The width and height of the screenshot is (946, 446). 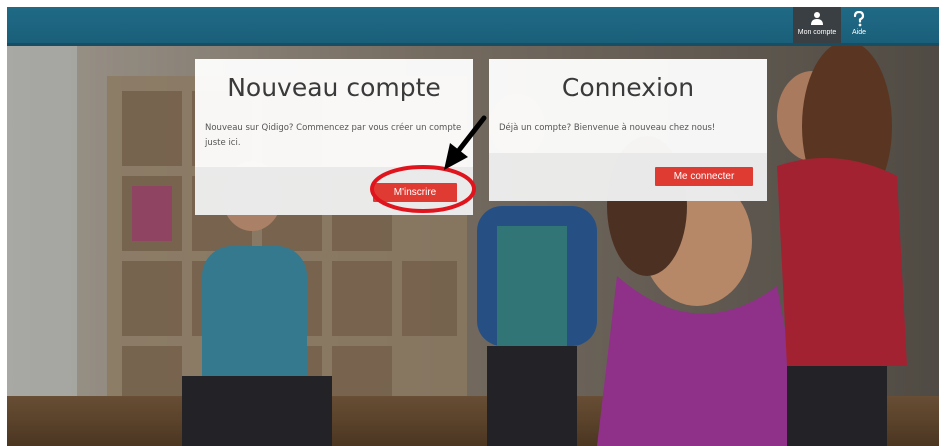 I want to click on top-navbar: Mon compte Aide, so click(x=473, y=26).